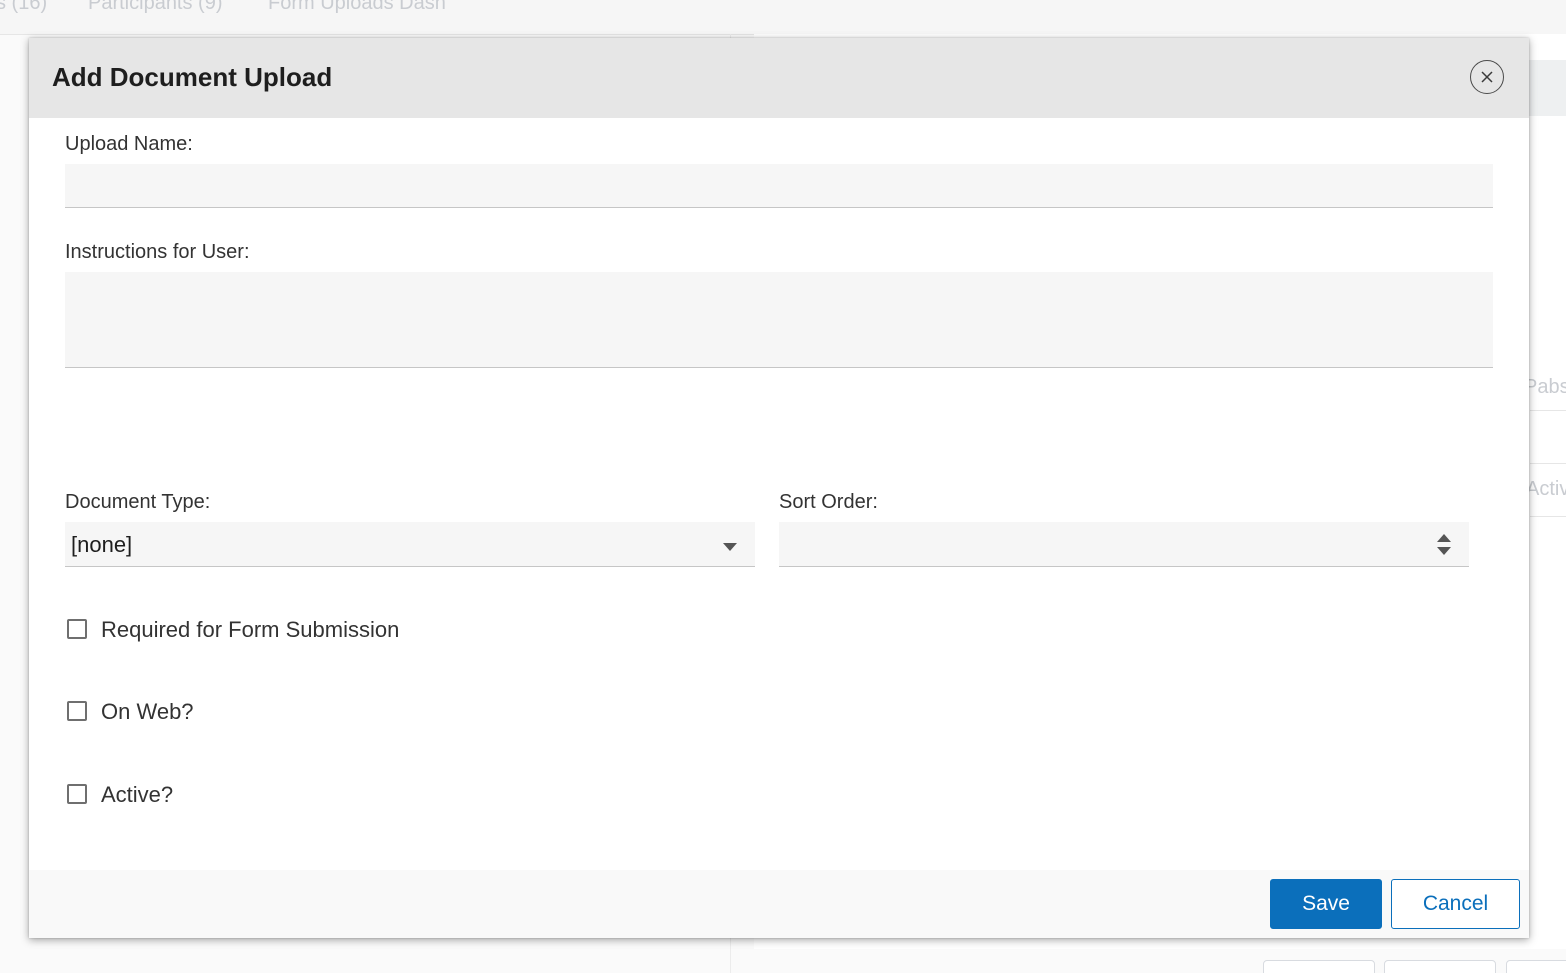 This screenshot has width=1566, height=973. What do you see at coordinates (1545, 387) in the screenshot?
I see `background-text-fragment: Pabs` at bounding box center [1545, 387].